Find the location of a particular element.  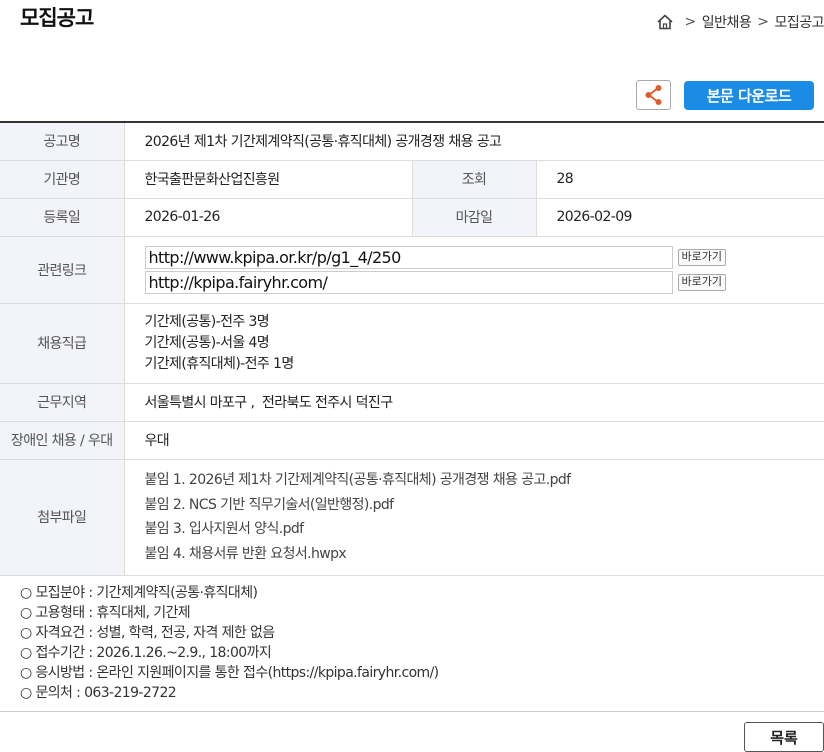

divider is located at coordinates (412, 711).